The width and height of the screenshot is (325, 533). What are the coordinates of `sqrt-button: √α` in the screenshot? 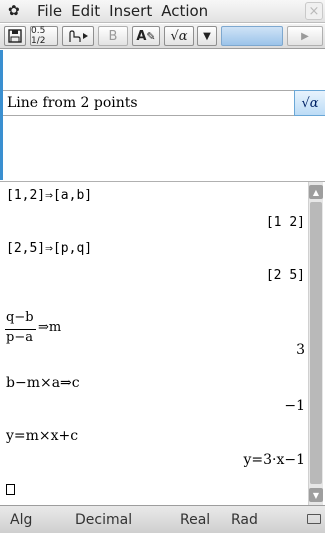 It's located at (179, 36).